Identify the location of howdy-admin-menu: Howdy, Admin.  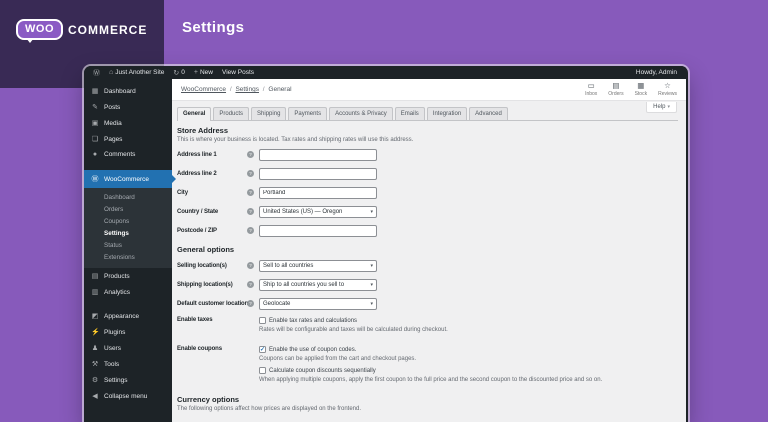
(656, 72).